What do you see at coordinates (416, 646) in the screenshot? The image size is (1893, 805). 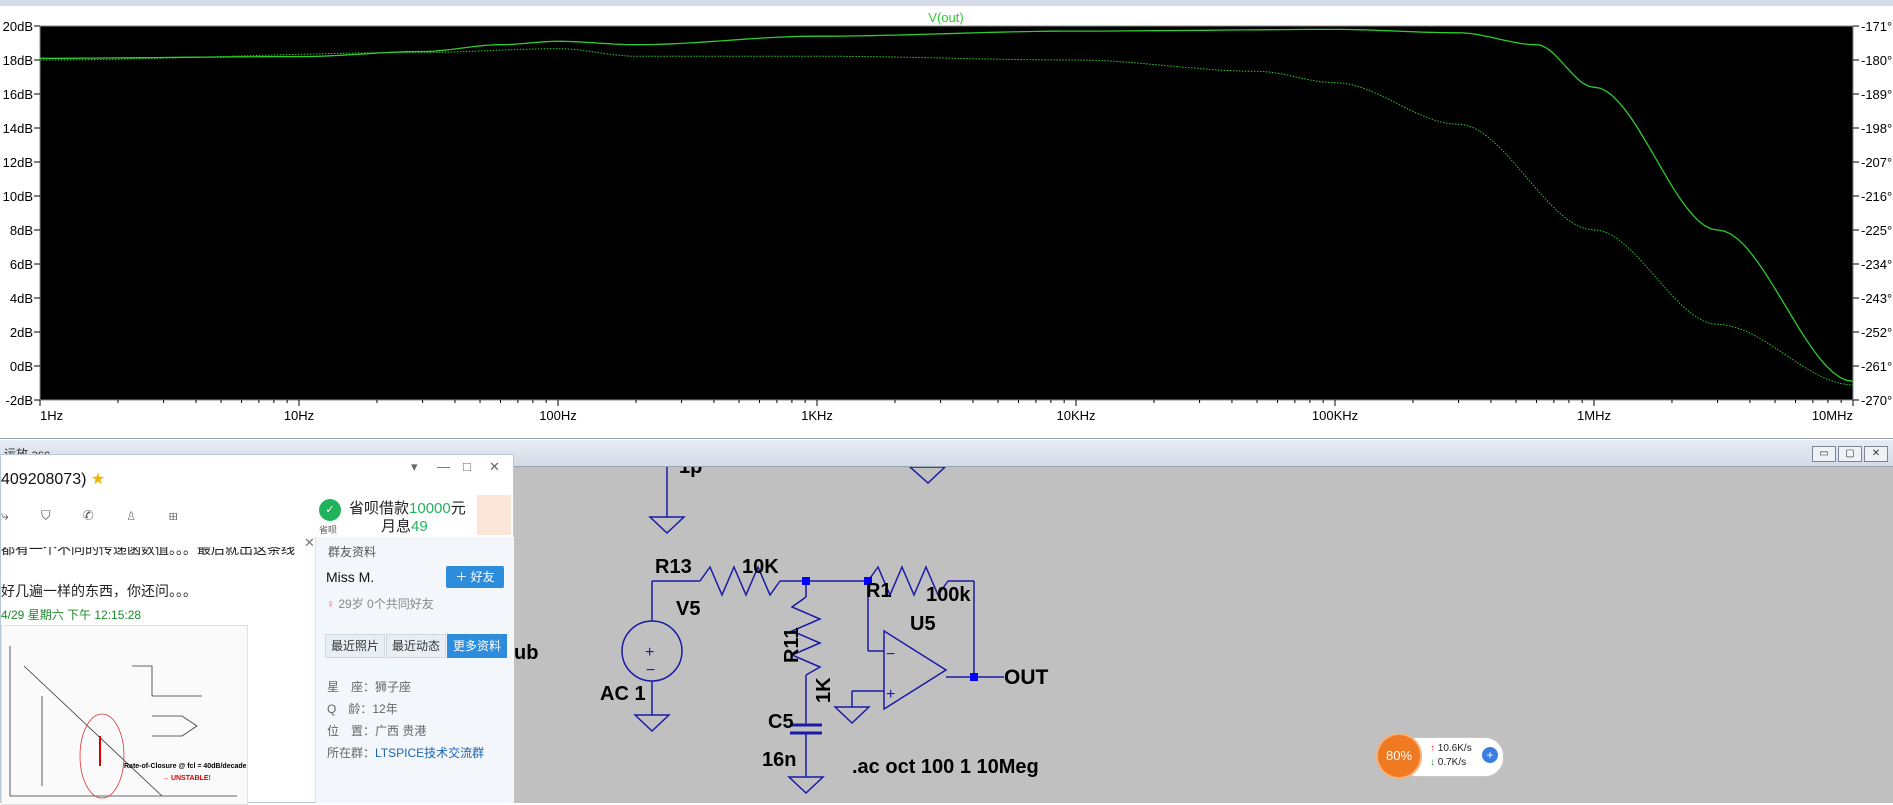 I see `tab-recent-activity: 最近动态` at bounding box center [416, 646].